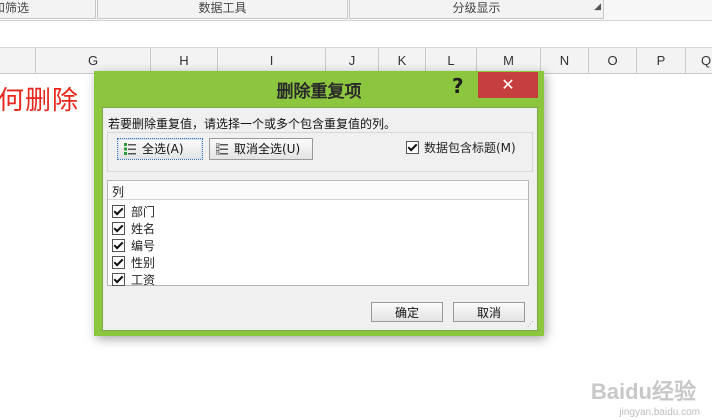 Image resolution: width=712 pixels, height=420 pixels. What do you see at coordinates (565, 60) in the screenshot?
I see `column-header-n: N` at bounding box center [565, 60].